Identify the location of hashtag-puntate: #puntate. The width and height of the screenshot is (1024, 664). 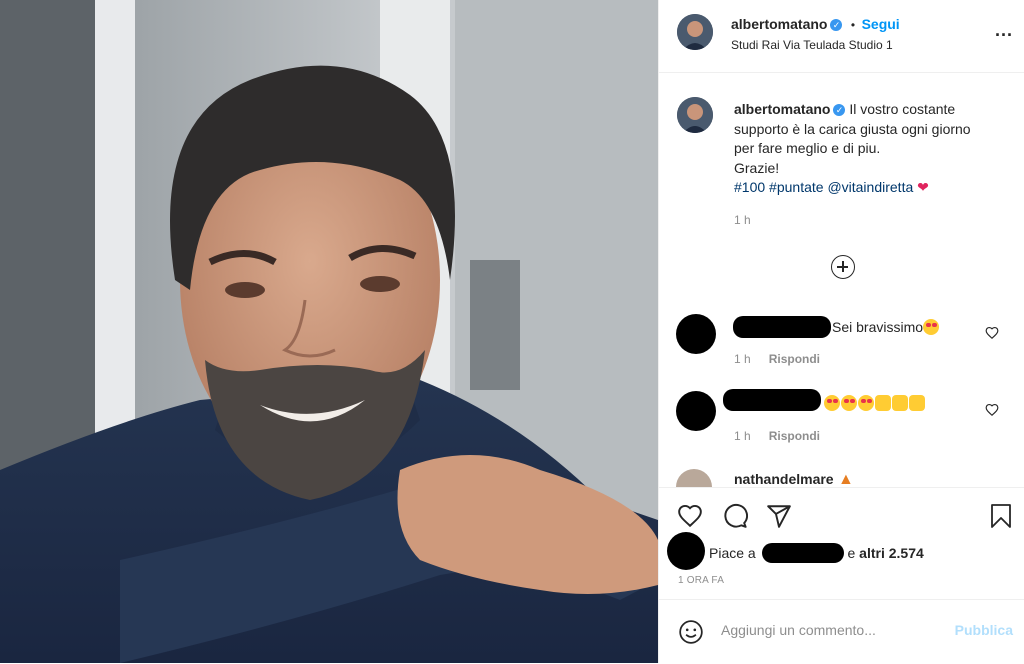
(796, 187).